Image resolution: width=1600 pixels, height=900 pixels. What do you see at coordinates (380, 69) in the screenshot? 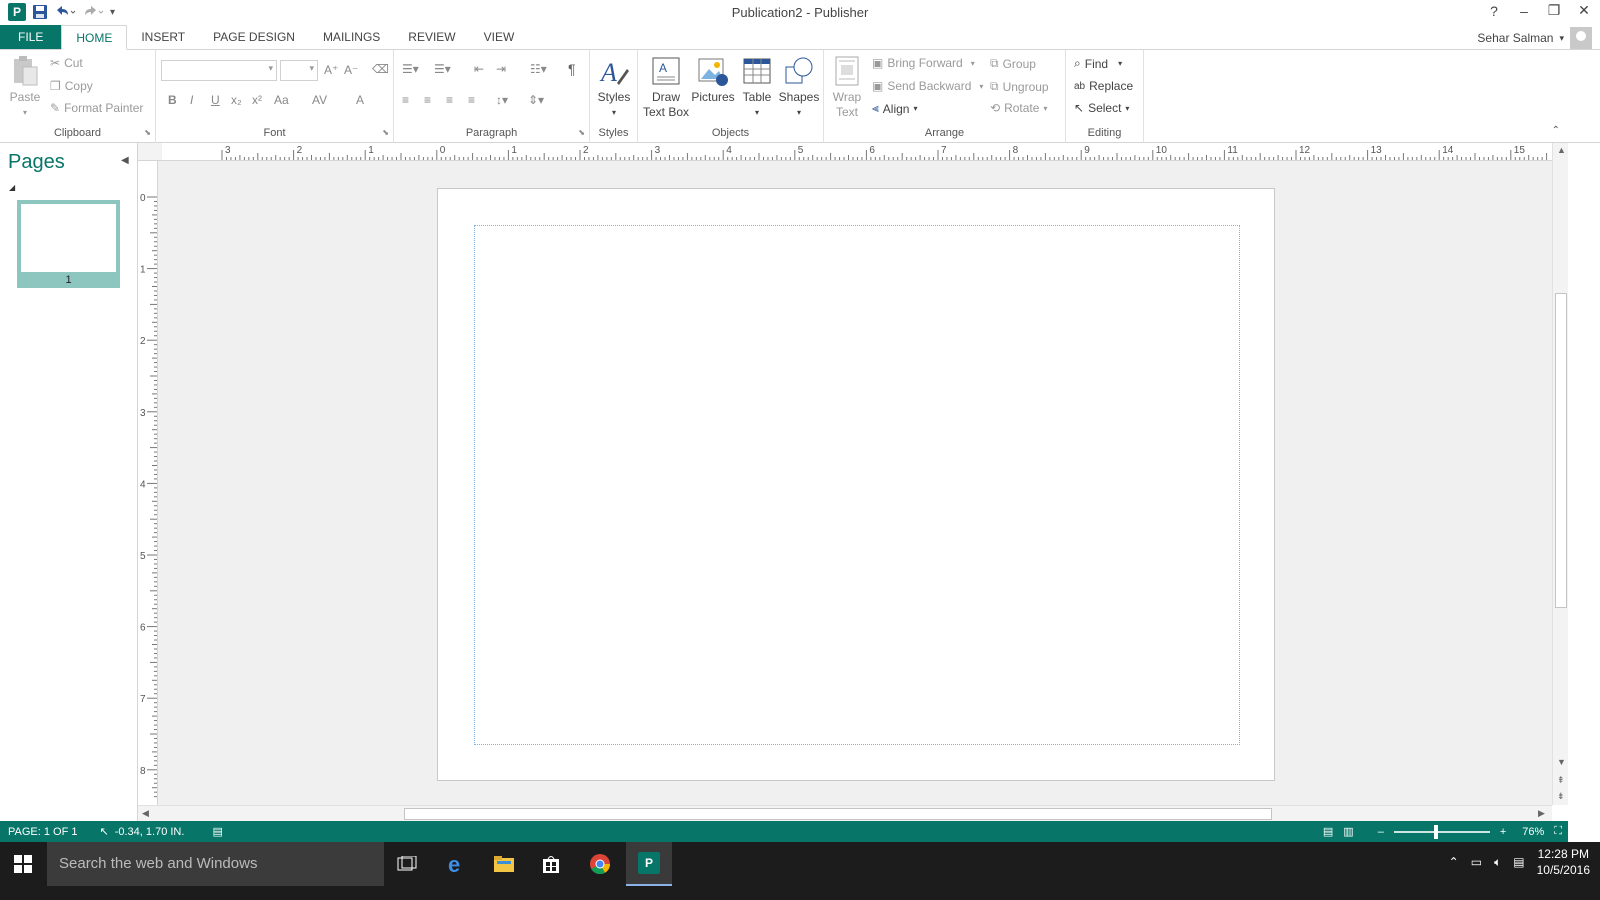
I see `clear-formatting-icon: ⌫` at bounding box center [380, 69].